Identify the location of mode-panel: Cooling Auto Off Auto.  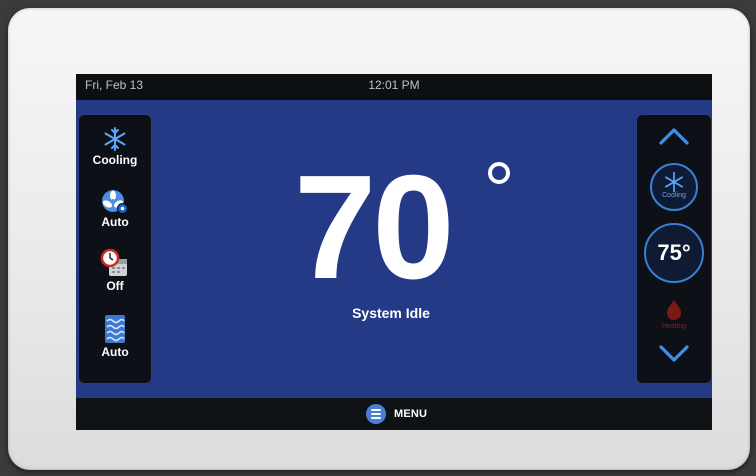
(115, 249).